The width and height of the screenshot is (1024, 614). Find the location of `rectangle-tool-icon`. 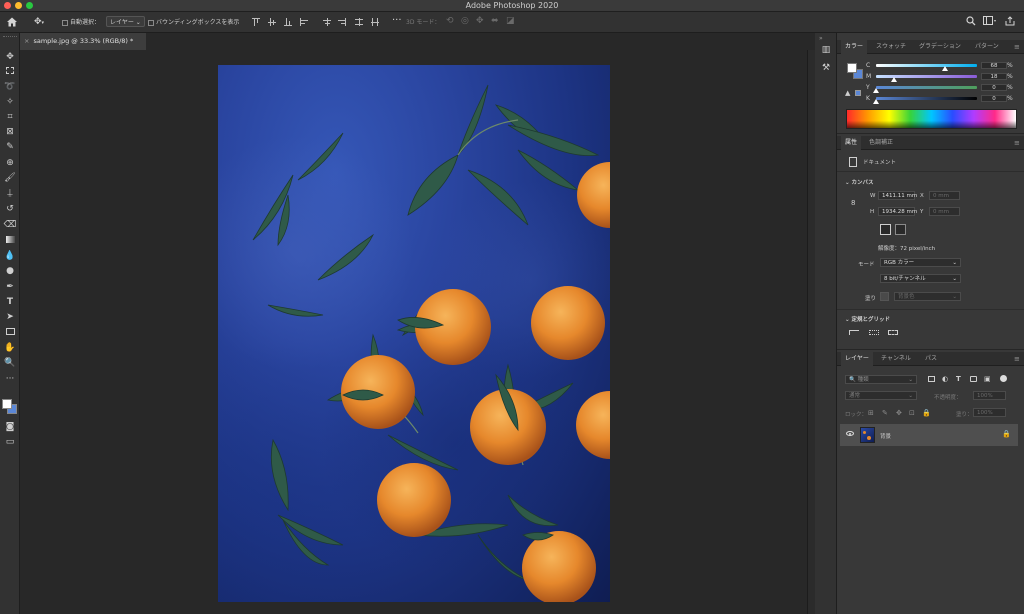

rectangle-tool-icon is located at coordinates (10, 333).